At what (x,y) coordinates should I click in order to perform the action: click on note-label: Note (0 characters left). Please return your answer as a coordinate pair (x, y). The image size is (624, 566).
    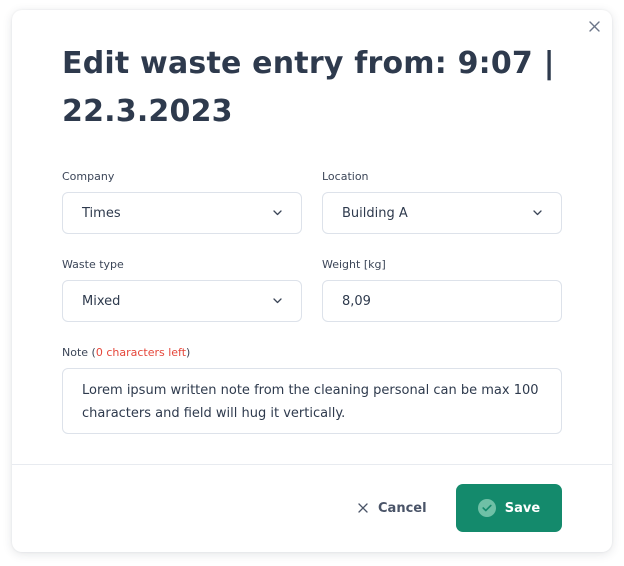
    Looking at the image, I should click on (126, 353).